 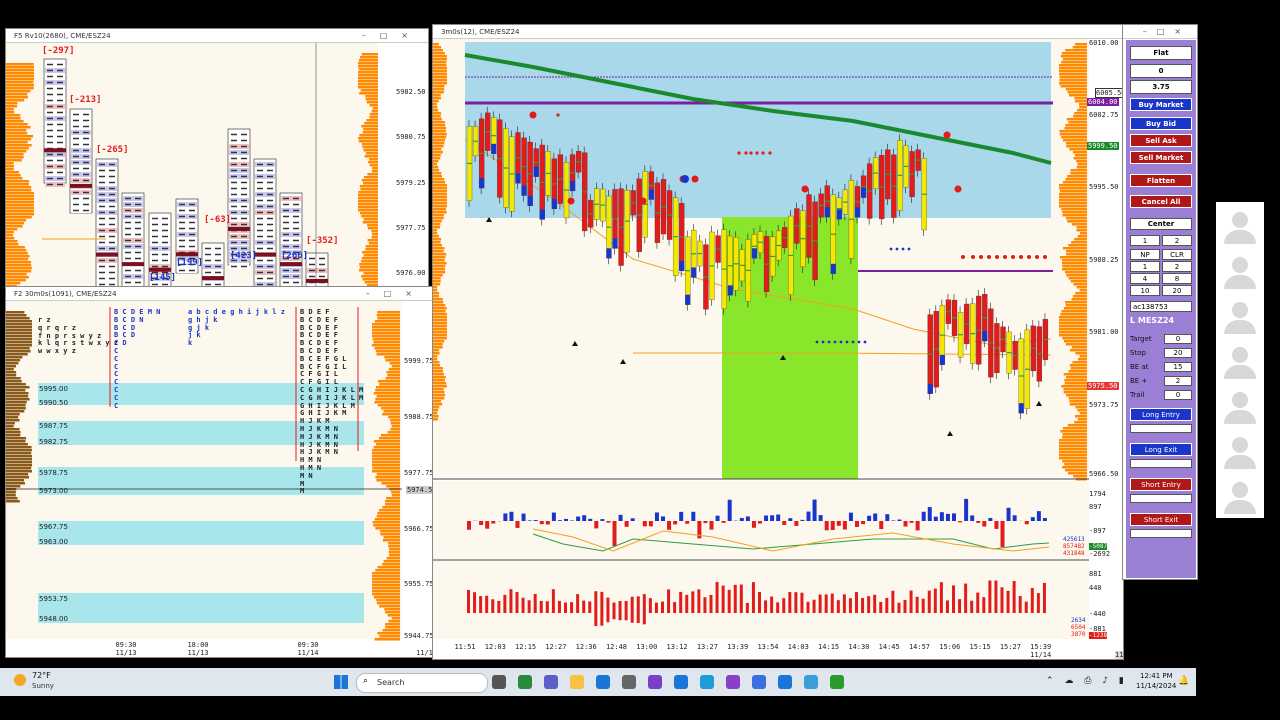 I want to click on teams-icon, so click(x=551, y=682).